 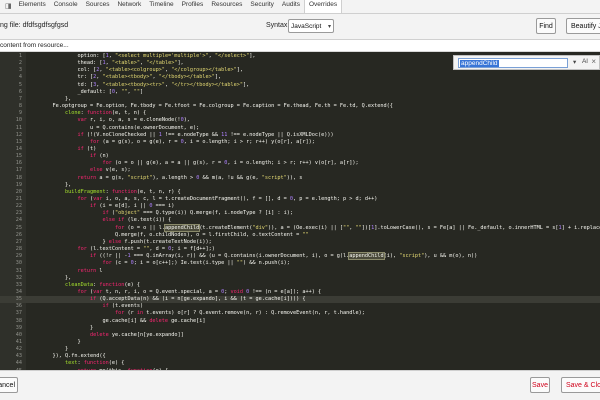 I want to click on find-input: appendChild, so click(x=513, y=63).